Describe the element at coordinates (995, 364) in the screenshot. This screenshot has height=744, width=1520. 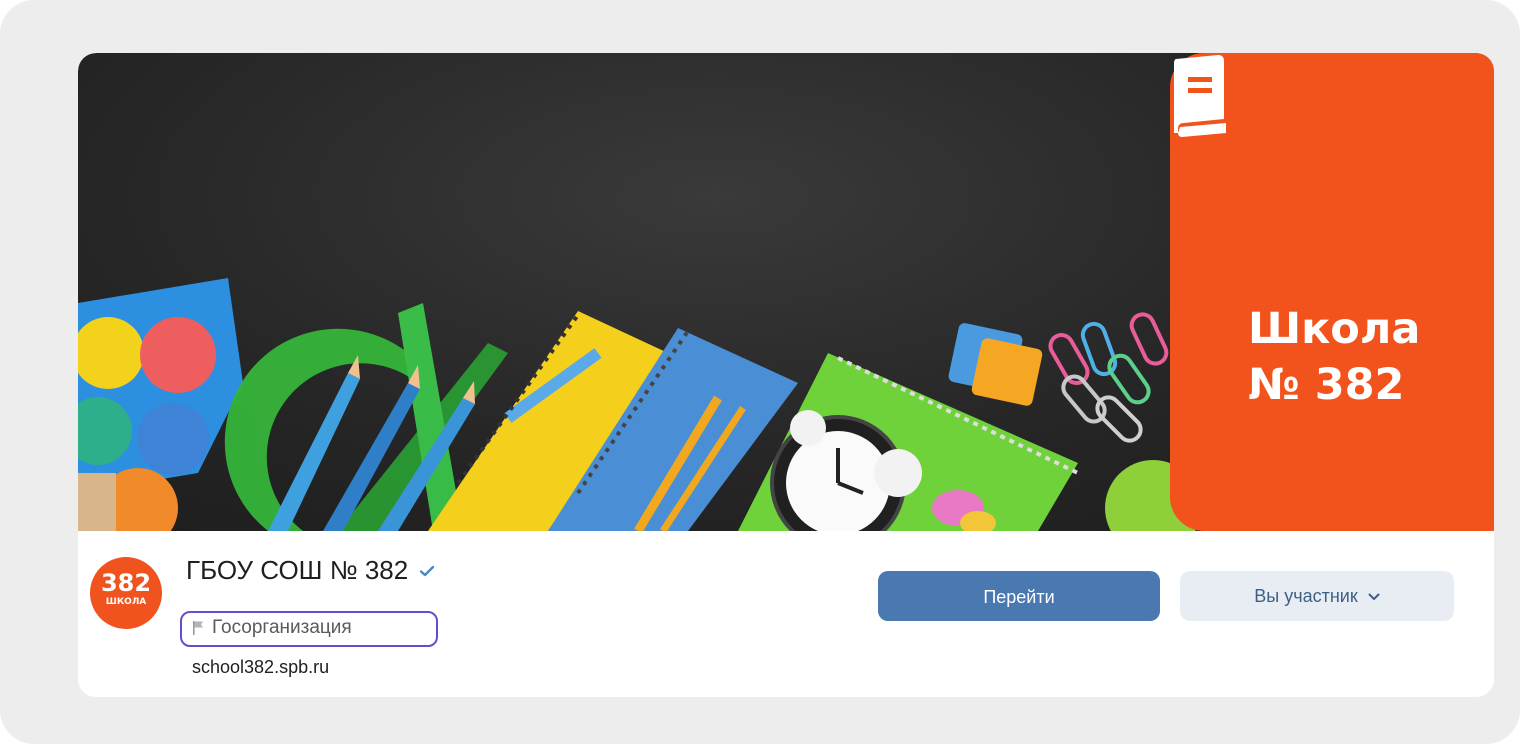
I see `sharpener` at that location.